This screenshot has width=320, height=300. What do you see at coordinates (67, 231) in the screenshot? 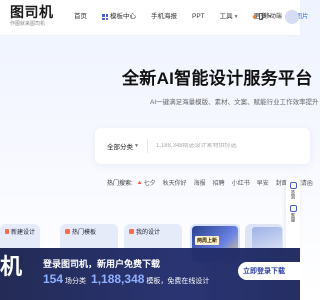
I see `fire-icon` at bounding box center [67, 231].